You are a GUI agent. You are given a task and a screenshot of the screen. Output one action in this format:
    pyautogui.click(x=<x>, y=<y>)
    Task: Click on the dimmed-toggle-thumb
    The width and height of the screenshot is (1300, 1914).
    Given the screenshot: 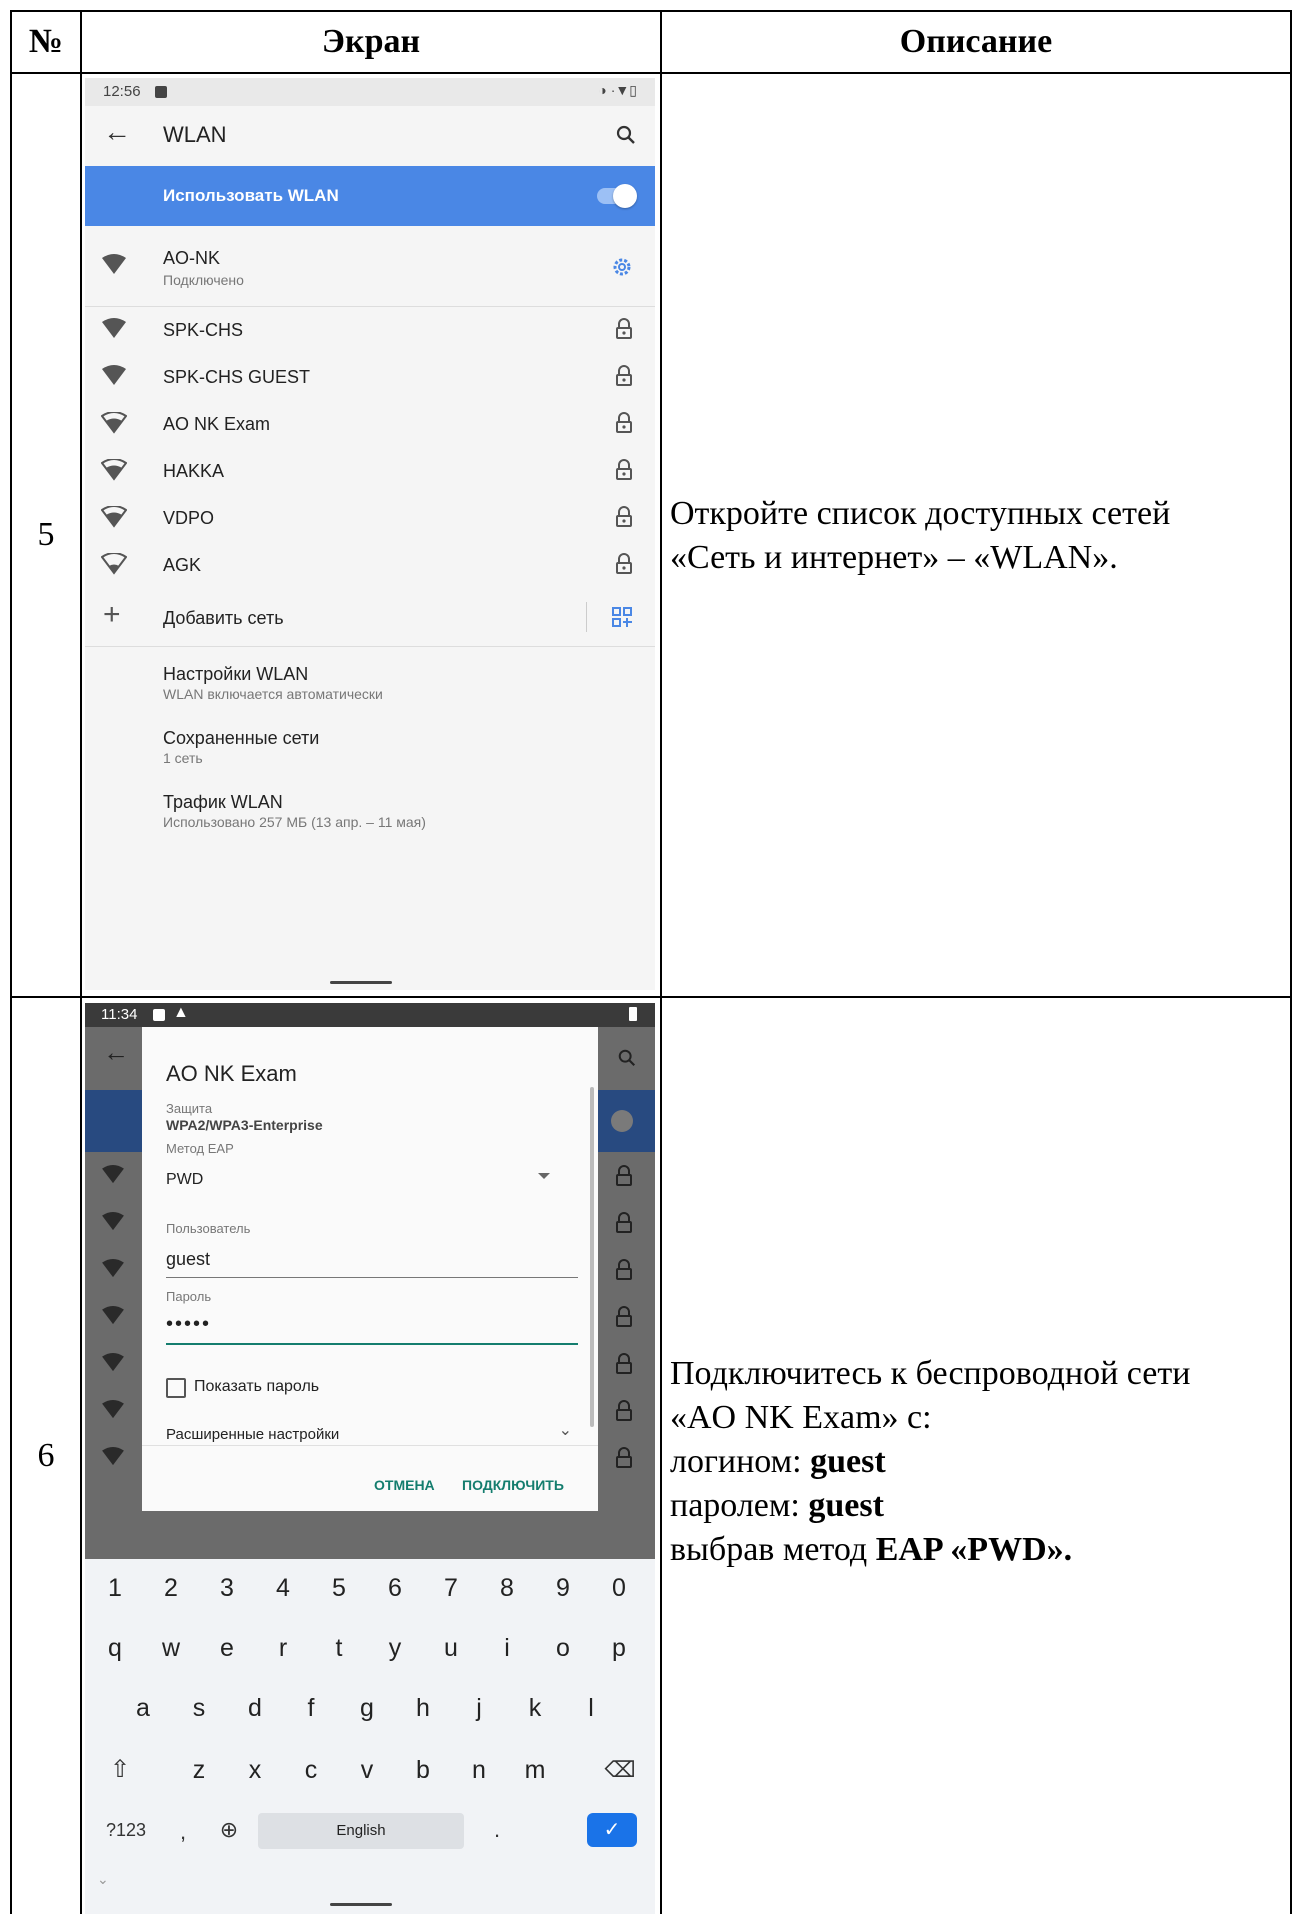 What is the action you would take?
    pyautogui.click(x=622, y=1121)
    